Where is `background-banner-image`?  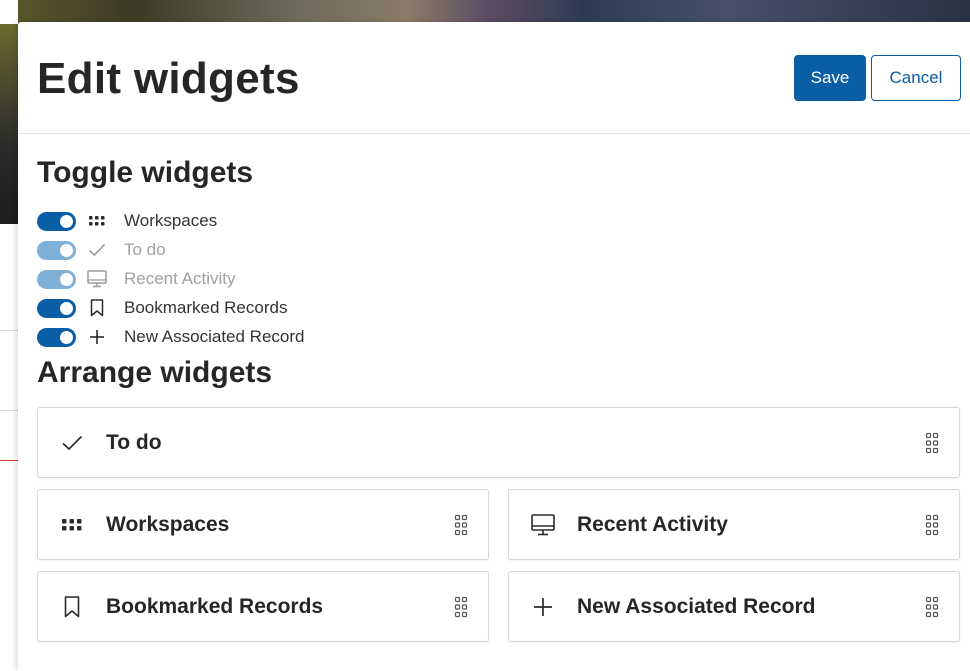 background-banner-image is located at coordinates (485, 12).